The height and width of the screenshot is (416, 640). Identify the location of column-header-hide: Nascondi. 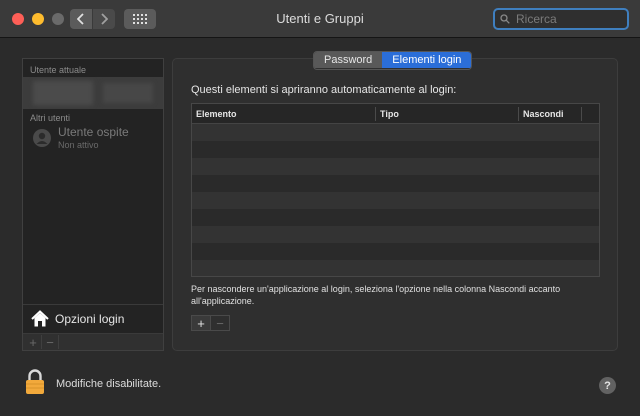
(543, 114).